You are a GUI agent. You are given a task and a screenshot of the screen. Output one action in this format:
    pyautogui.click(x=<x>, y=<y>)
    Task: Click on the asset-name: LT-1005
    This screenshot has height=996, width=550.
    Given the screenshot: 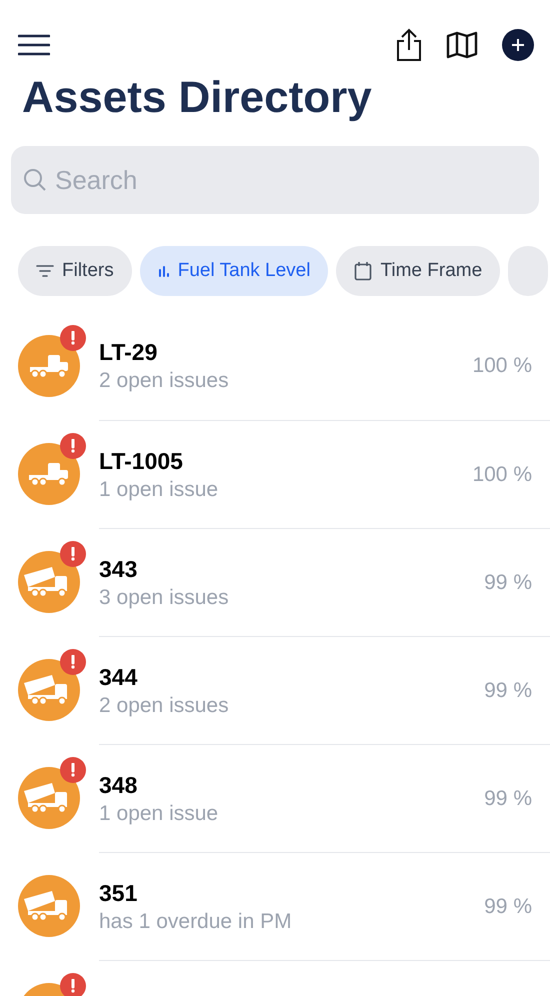 What is the action you would take?
    pyautogui.click(x=141, y=460)
    